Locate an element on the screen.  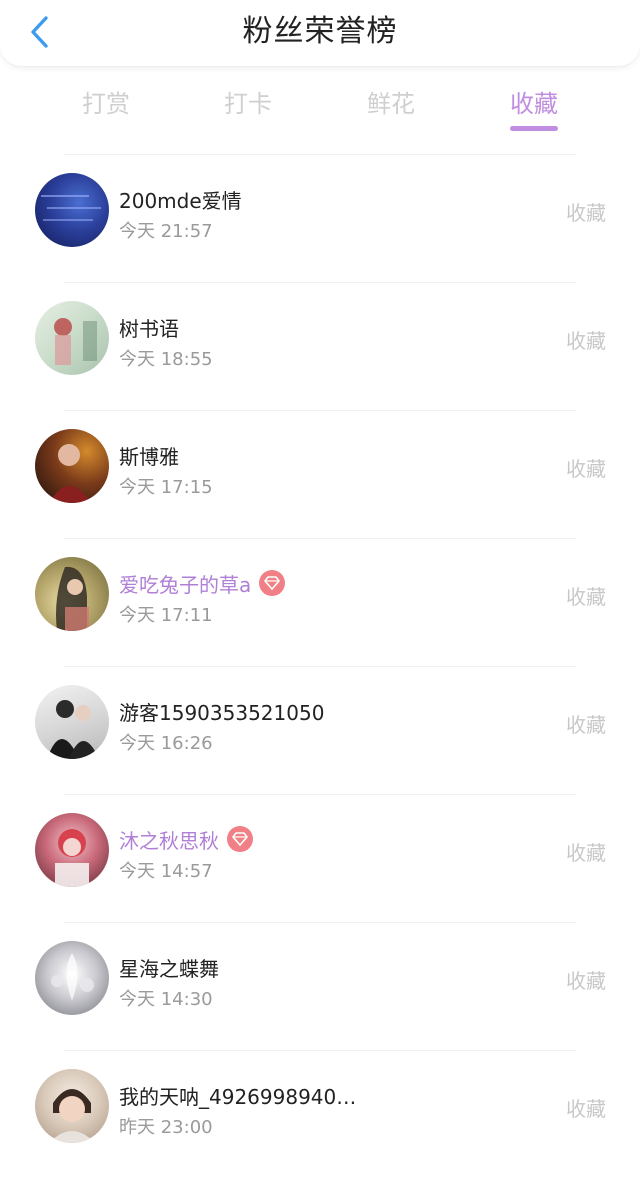
user-name: 200mde爱情 is located at coordinates (180, 200).